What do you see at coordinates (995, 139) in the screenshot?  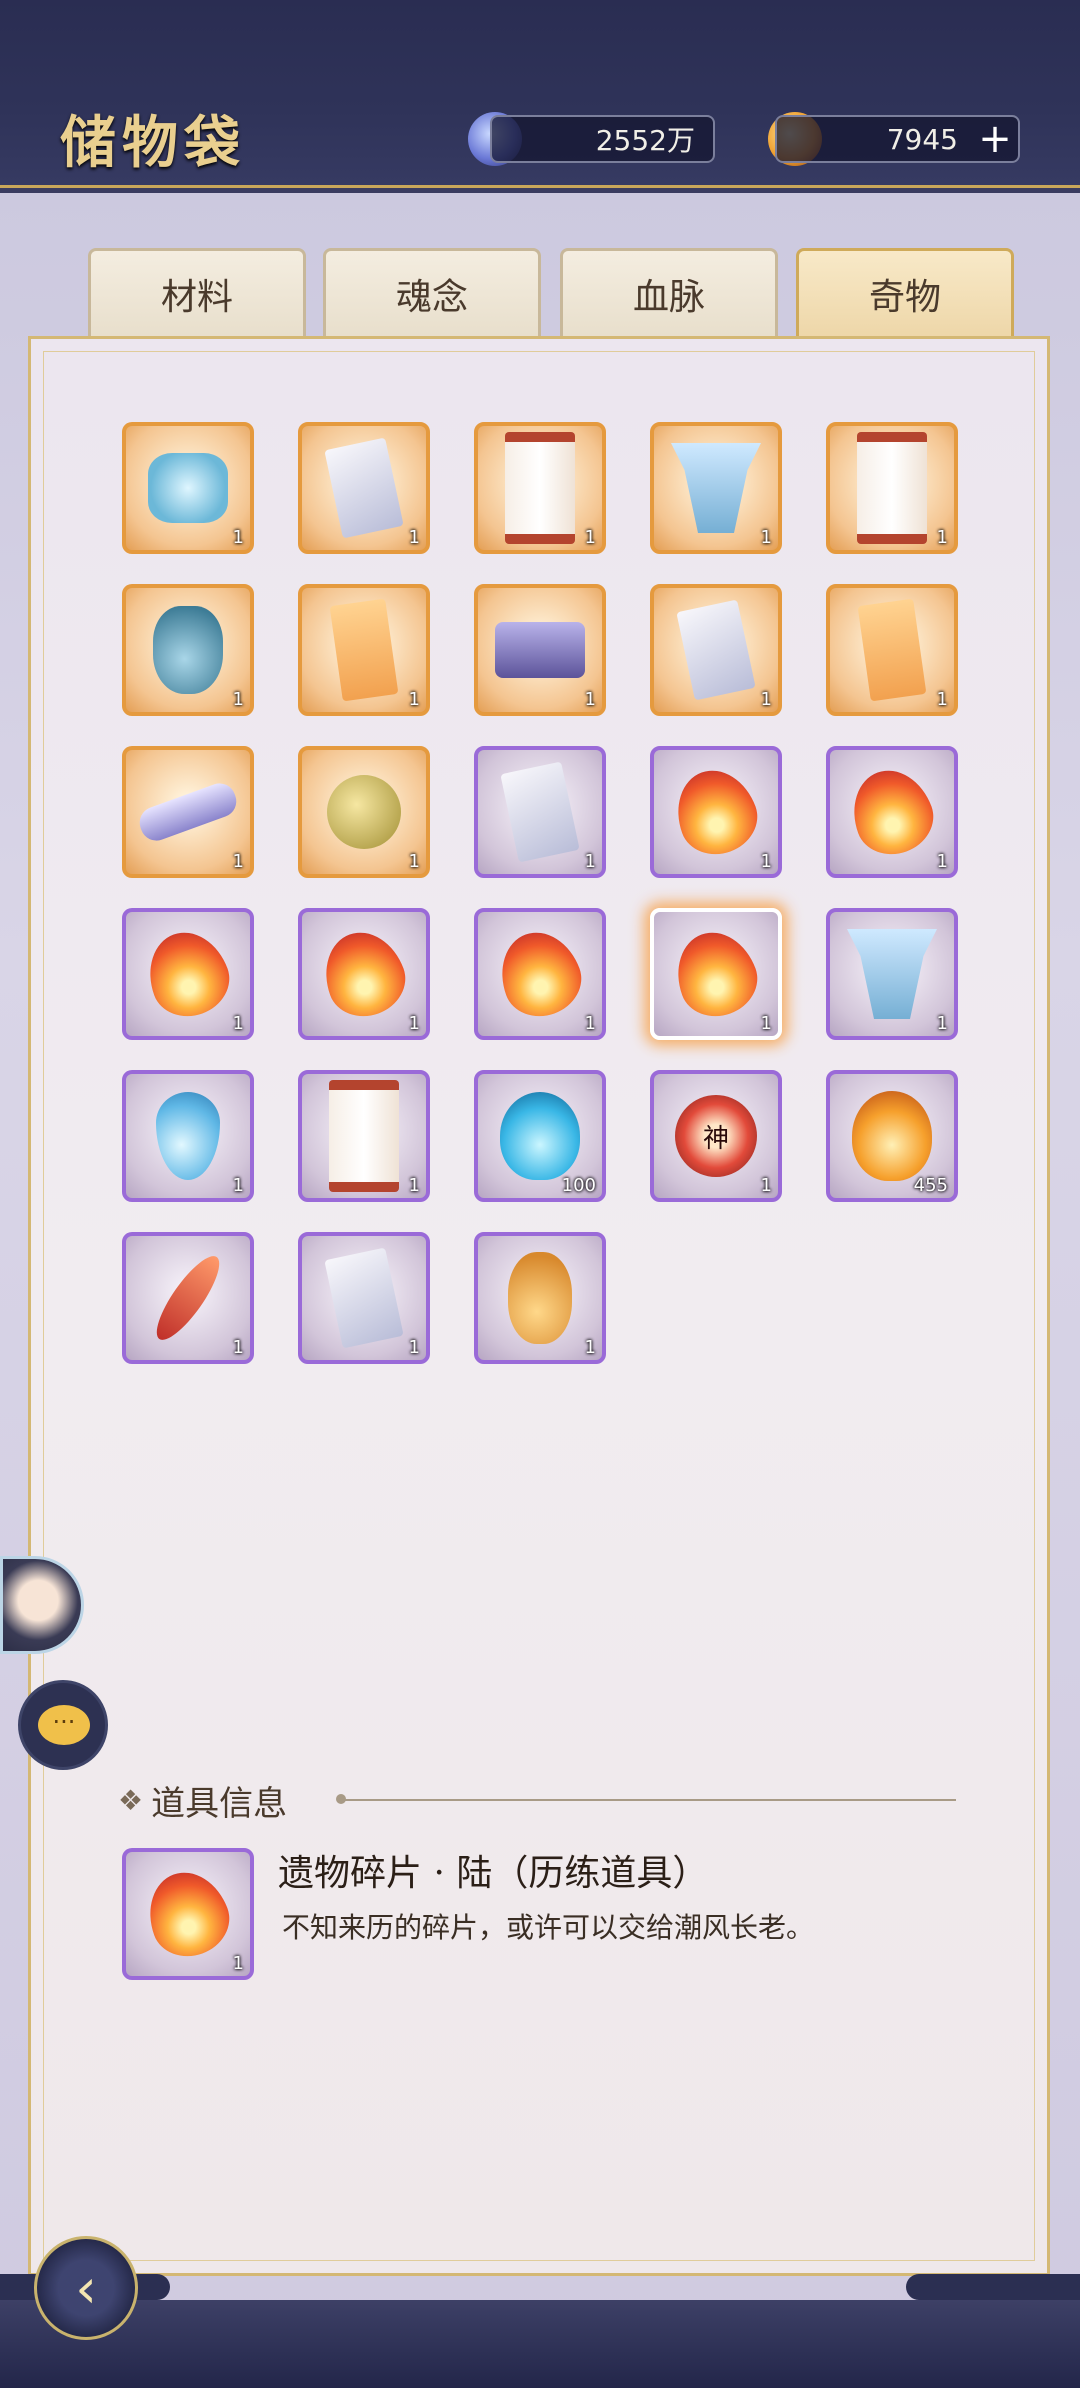 I see `add-currency-button: +` at bounding box center [995, 139].